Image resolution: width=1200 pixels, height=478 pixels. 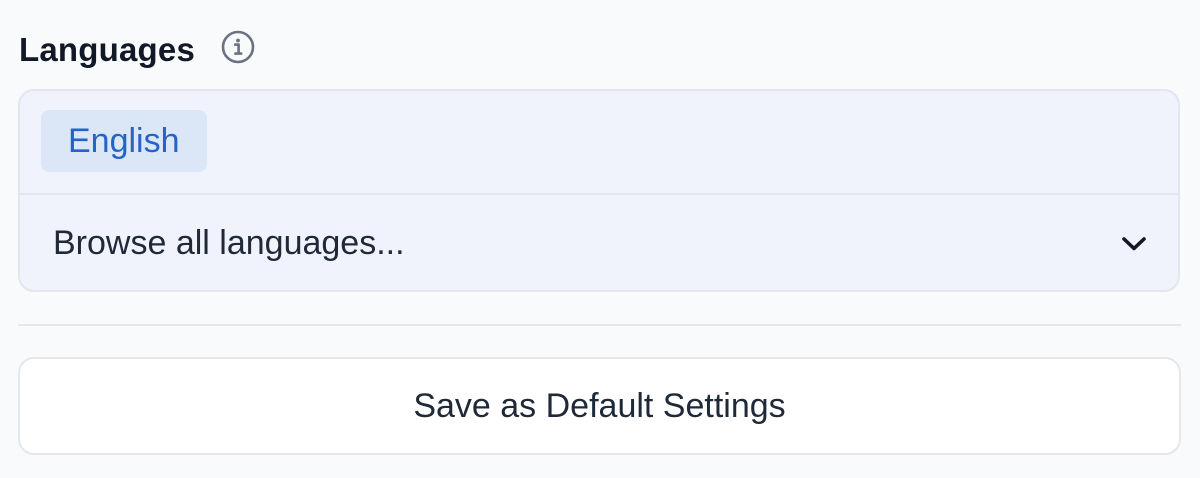 I want to click on language-tag-english: English, so click(x=124, y=141).